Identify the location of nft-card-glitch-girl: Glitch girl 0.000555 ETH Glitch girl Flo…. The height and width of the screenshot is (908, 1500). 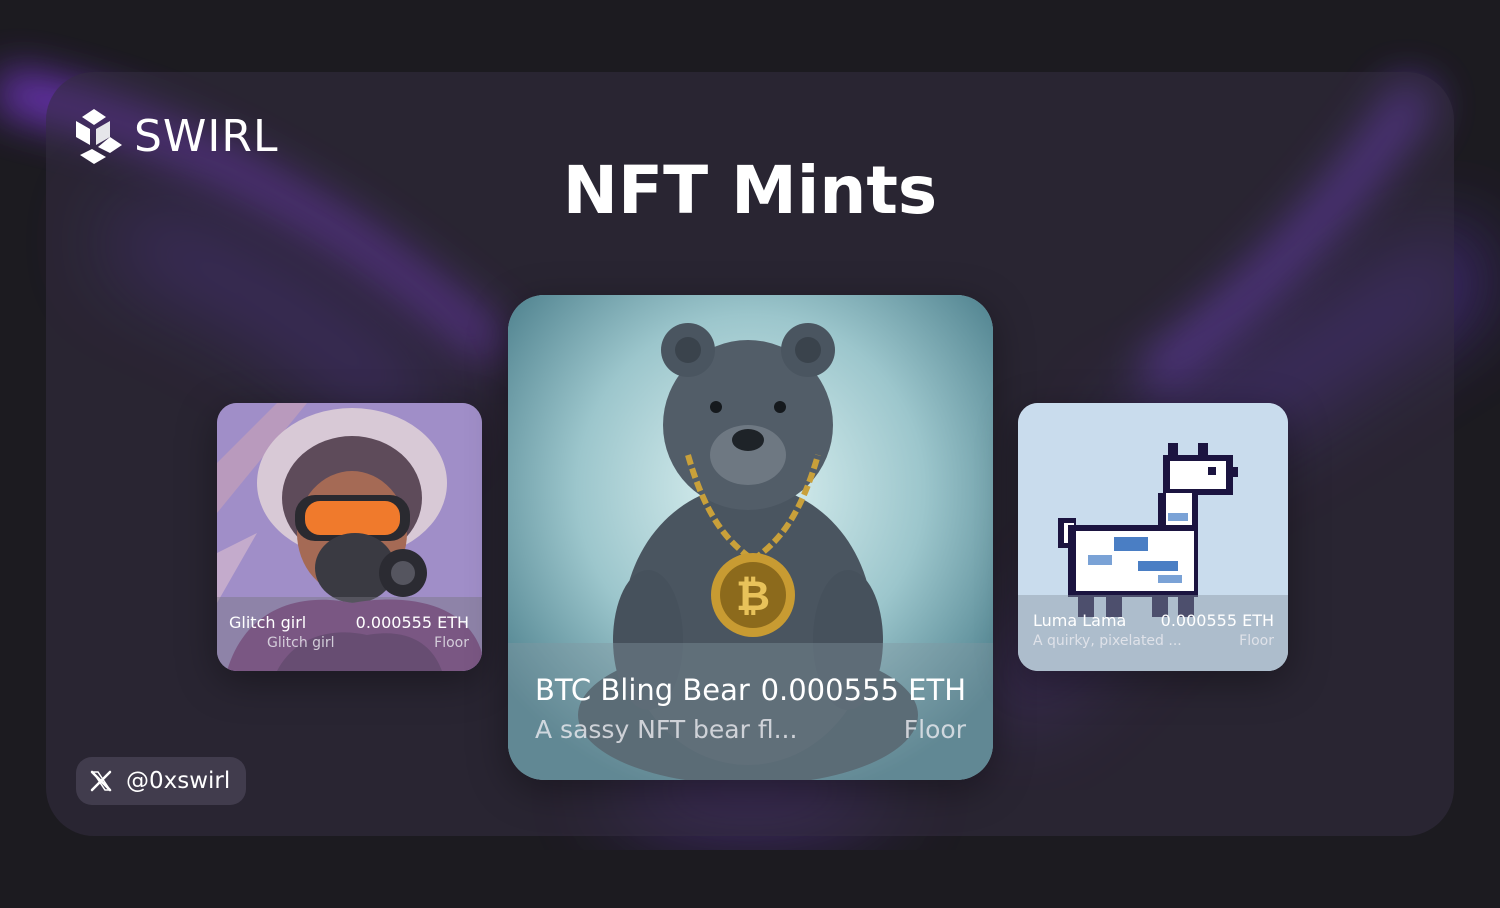
(349, 537).